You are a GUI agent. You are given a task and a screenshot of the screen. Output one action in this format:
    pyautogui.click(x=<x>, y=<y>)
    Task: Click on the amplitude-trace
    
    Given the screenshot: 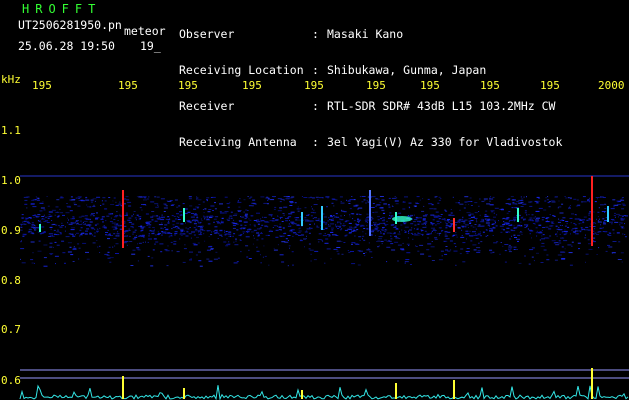 What is the action you would take?
    pyautogui.click(x=324, y=384)
    